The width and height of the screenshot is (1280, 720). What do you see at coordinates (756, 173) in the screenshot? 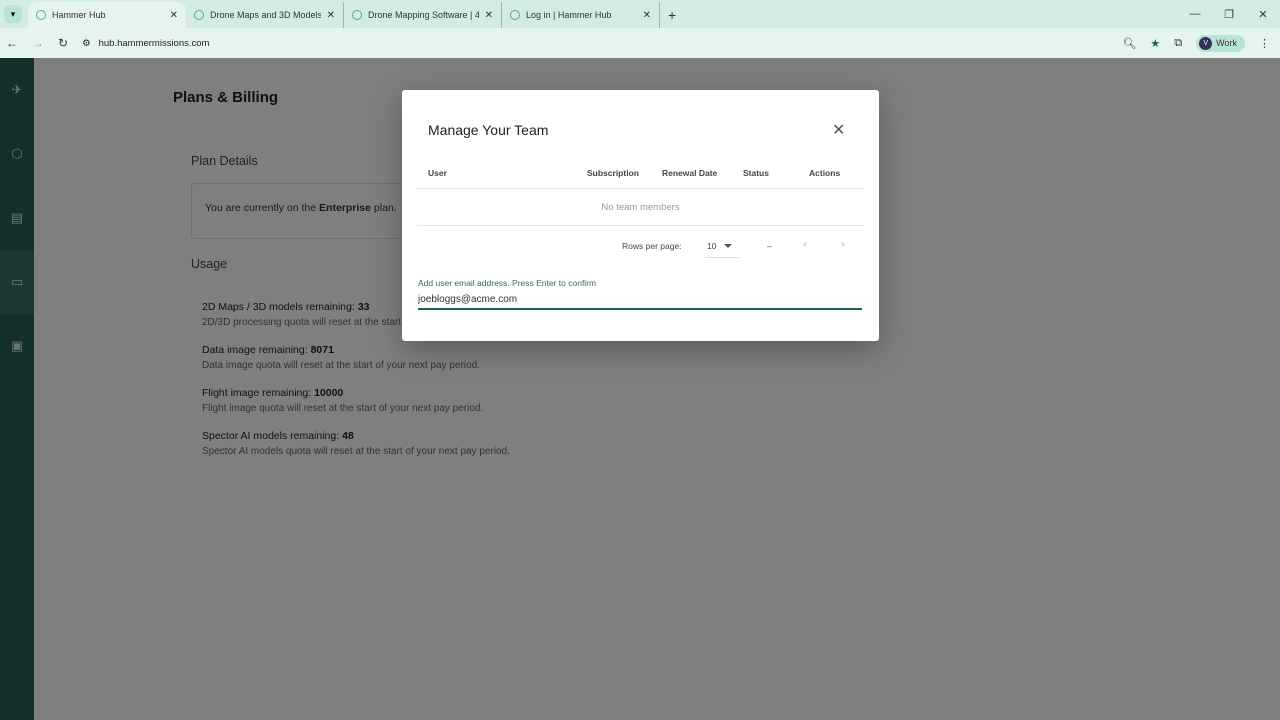
I see `column-status: Status` at bounding box center [756, 173].